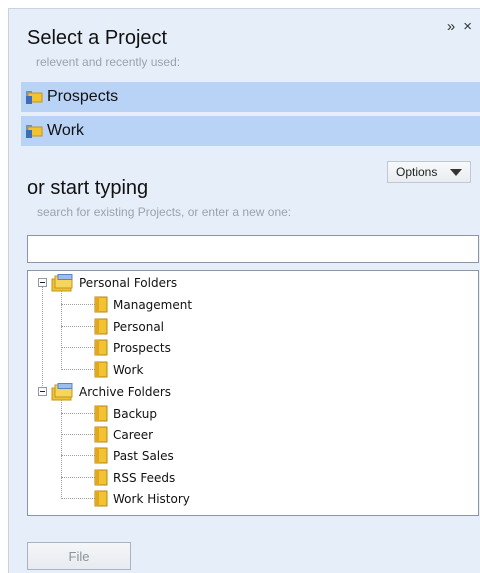  What do you see at coordinates (66, 130) in the screenshot?
I see `recent-project-label: Work` at bounding box center [66, 130].